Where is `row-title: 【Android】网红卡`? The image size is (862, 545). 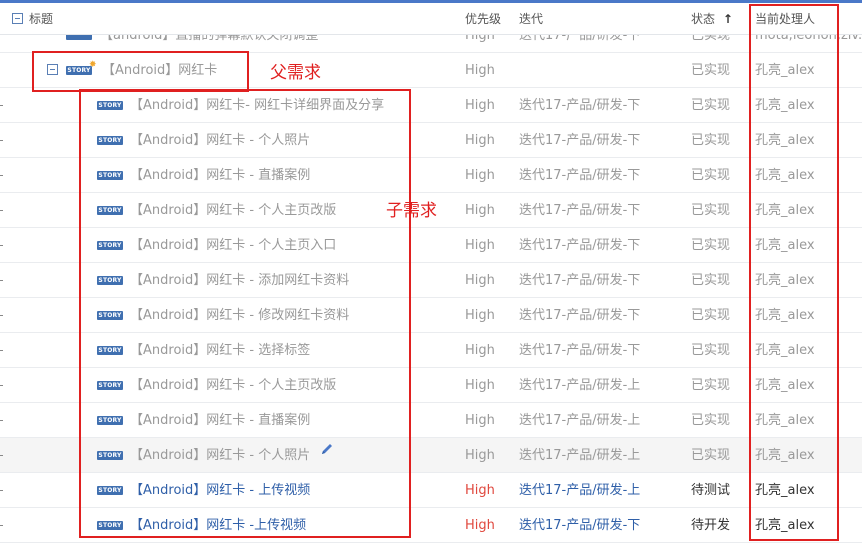
row-title: 【Android】网红卡 is located at coordinates (160, 70).